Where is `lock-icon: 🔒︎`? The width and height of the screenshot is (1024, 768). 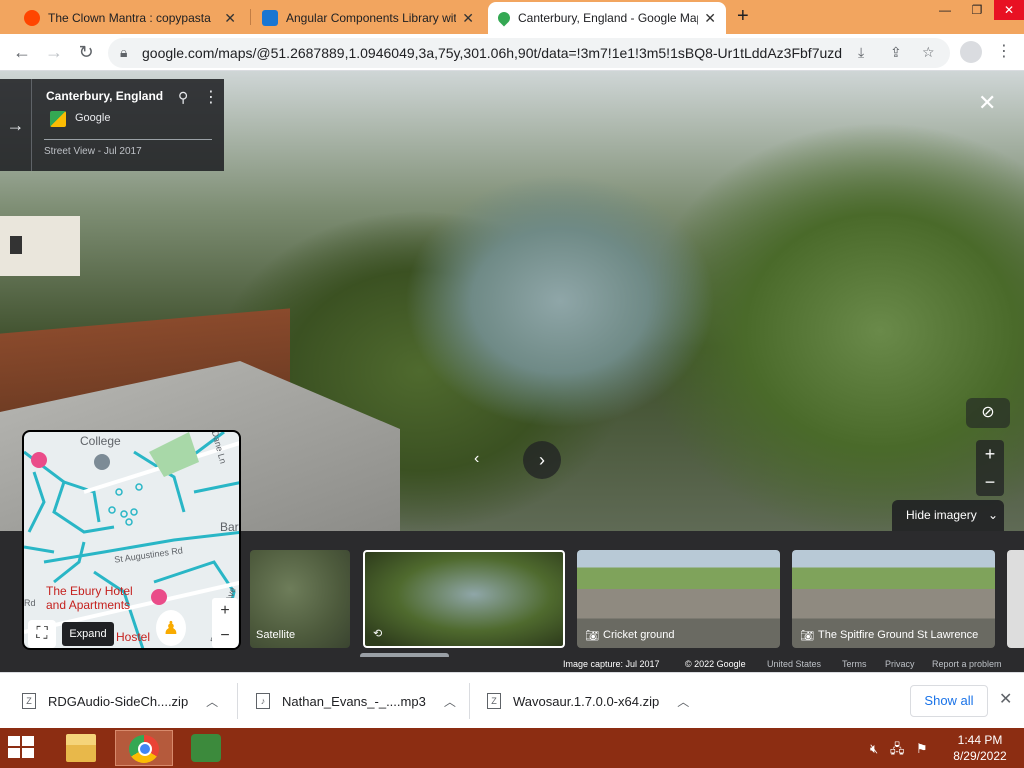 lock-icon: 🔒︎ is located at coordinates (123, 52).